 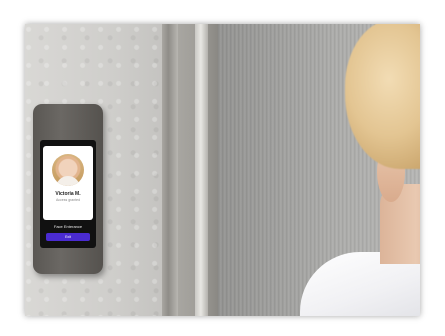 I want to click on user-subtitle: Access granted, so click(x=68, y=200).